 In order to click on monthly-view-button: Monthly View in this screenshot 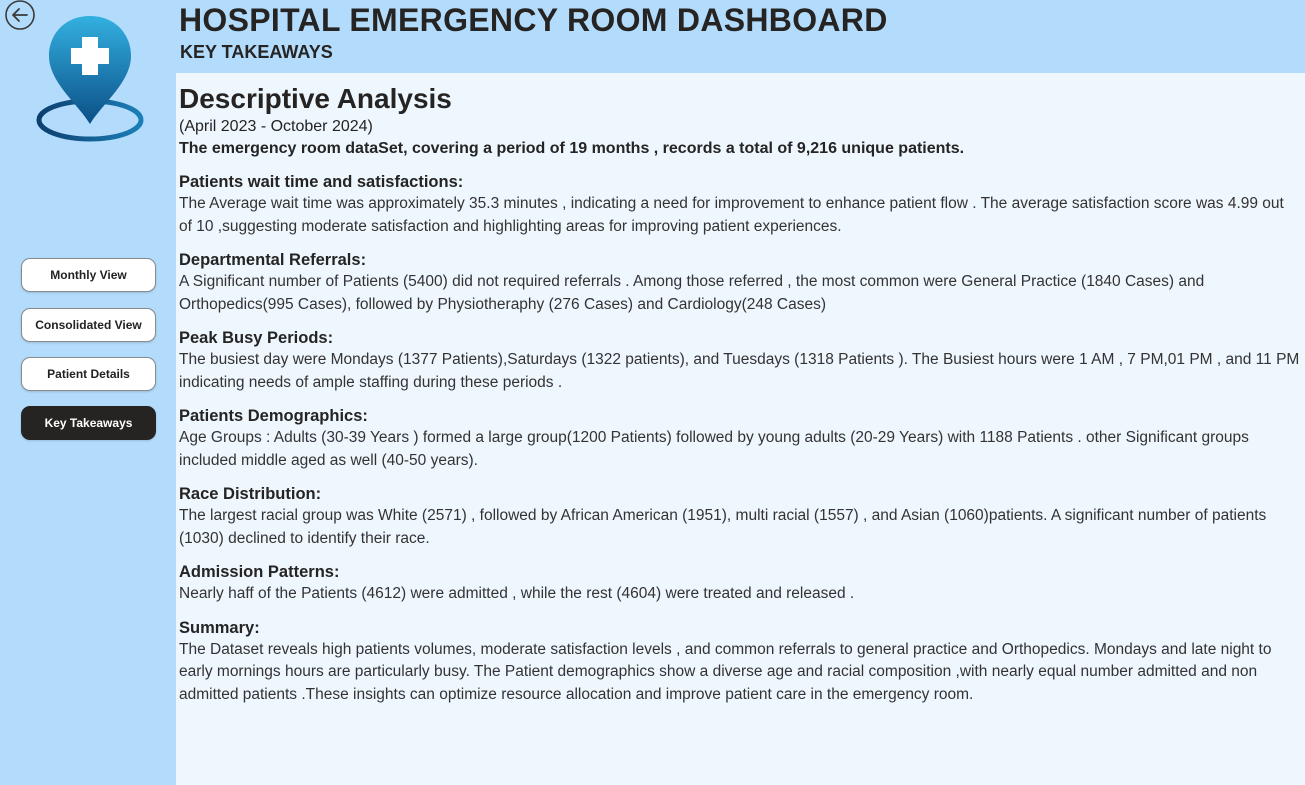, I will do `click(88, 275)`.